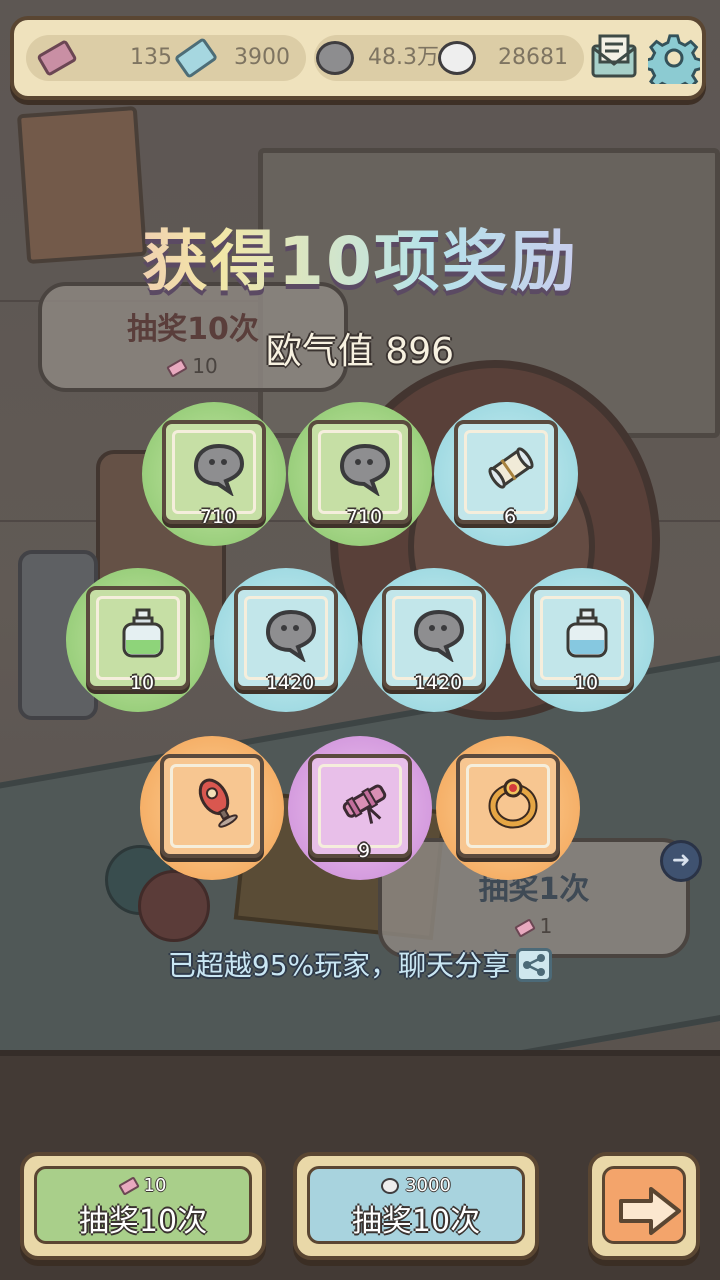 The height and width of the screenshot is (1280, 720). I want to click on next-button, so click(644, 1206).